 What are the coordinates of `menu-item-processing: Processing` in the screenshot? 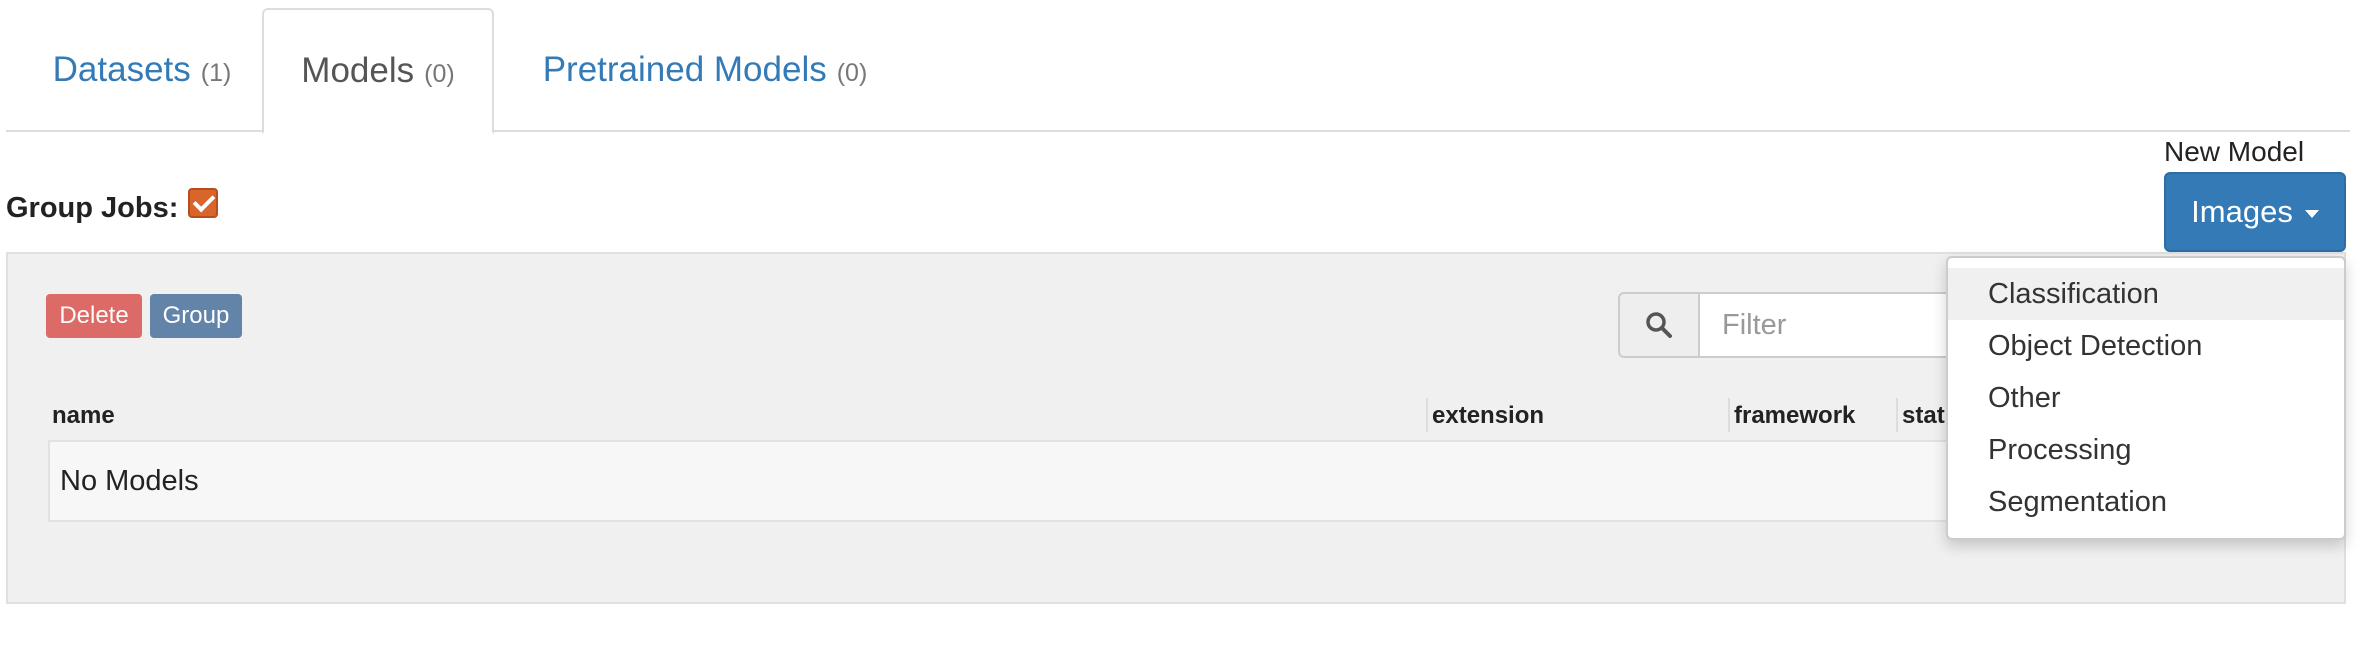 It's located at (2146, 450).